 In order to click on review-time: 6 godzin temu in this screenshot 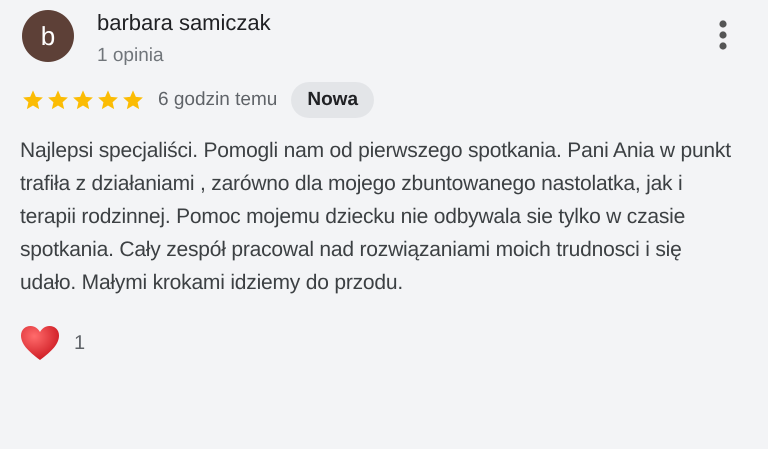, I will do `click(218, 100)`.